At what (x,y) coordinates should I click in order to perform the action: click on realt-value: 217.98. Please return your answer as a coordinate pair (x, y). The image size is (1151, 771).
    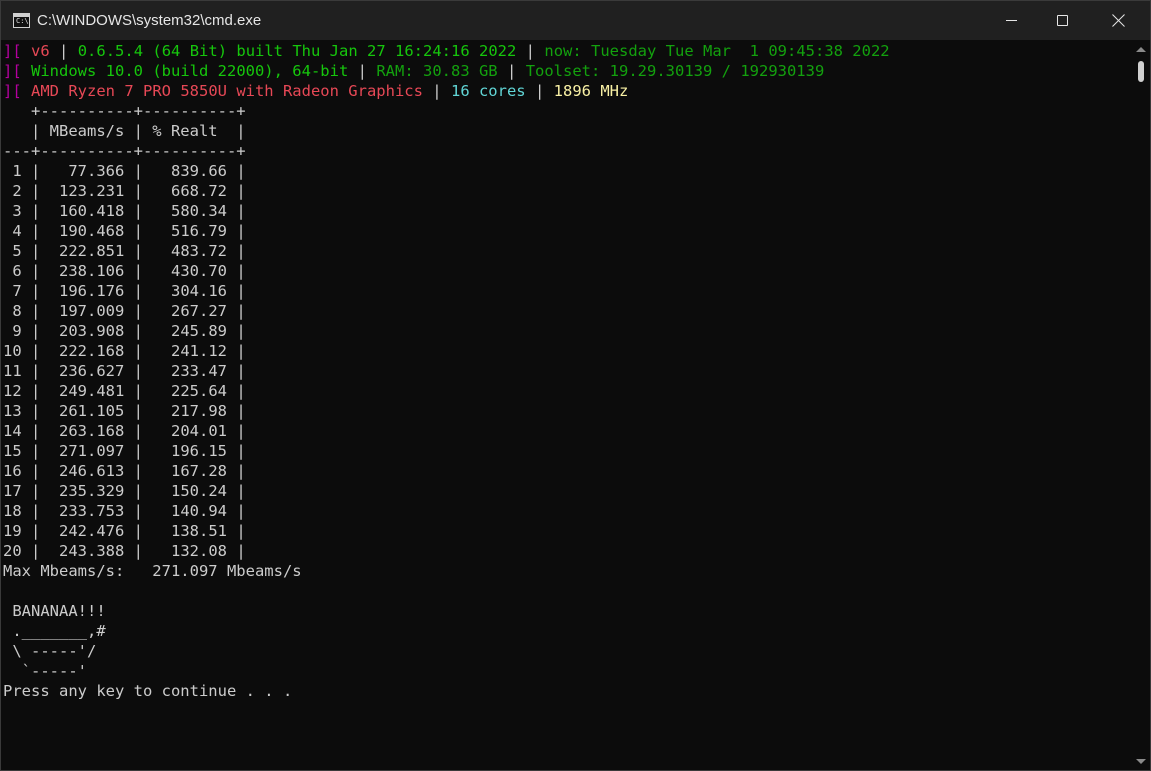
    Looking at the image, I should click on (185, 411).